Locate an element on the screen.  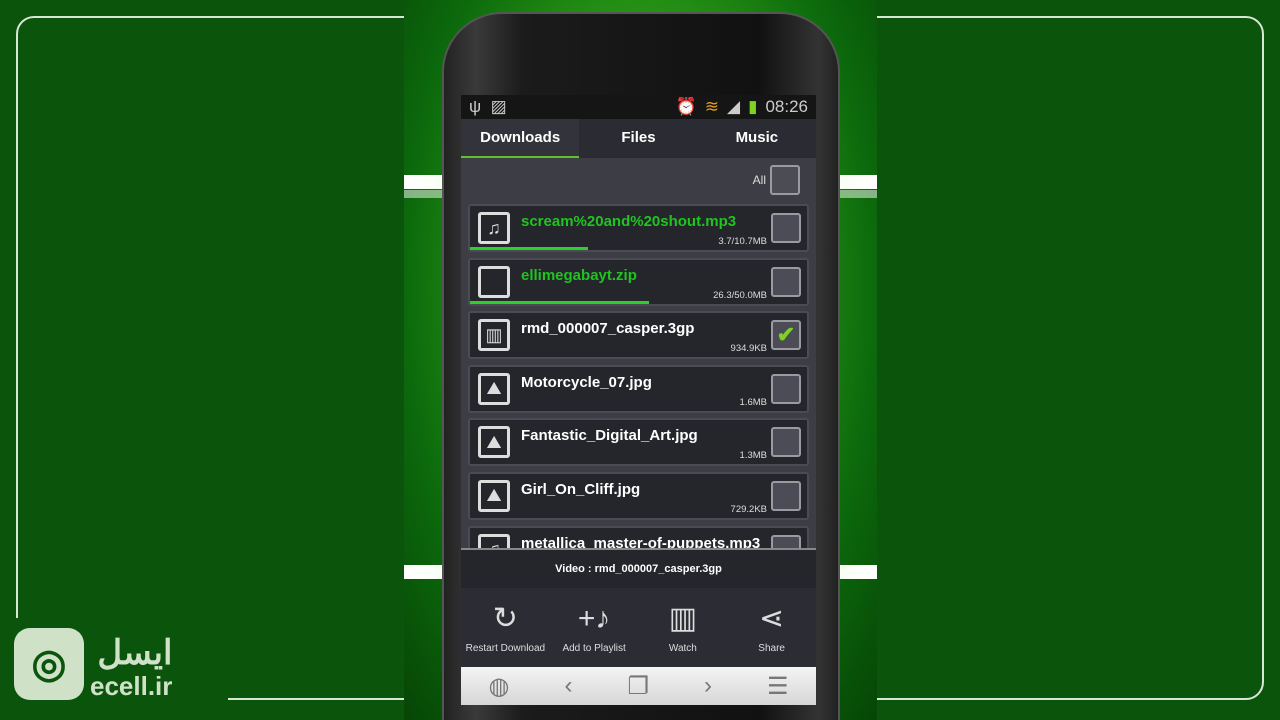
logo-mark: ◎ is located at coordinates (49, 664).